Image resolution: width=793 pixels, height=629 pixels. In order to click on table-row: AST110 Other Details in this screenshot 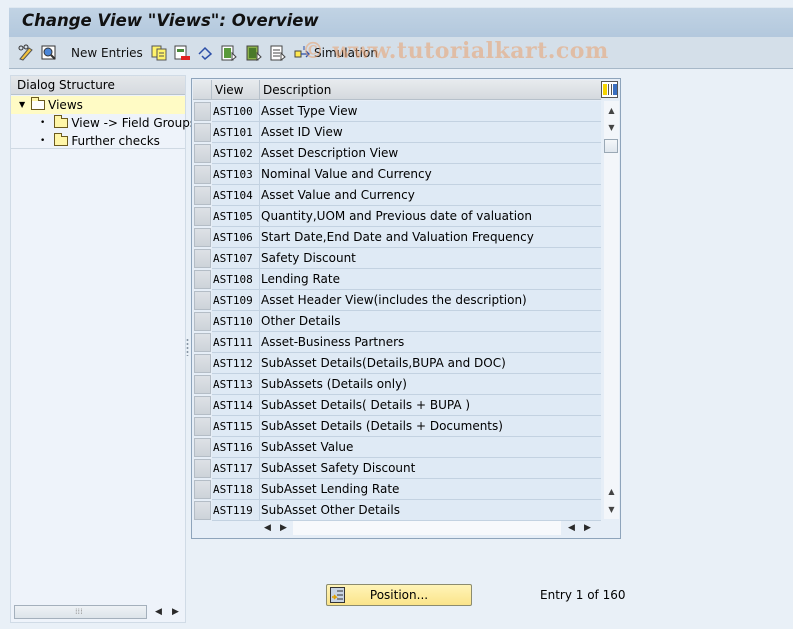, I will do `click(397, 321)`.